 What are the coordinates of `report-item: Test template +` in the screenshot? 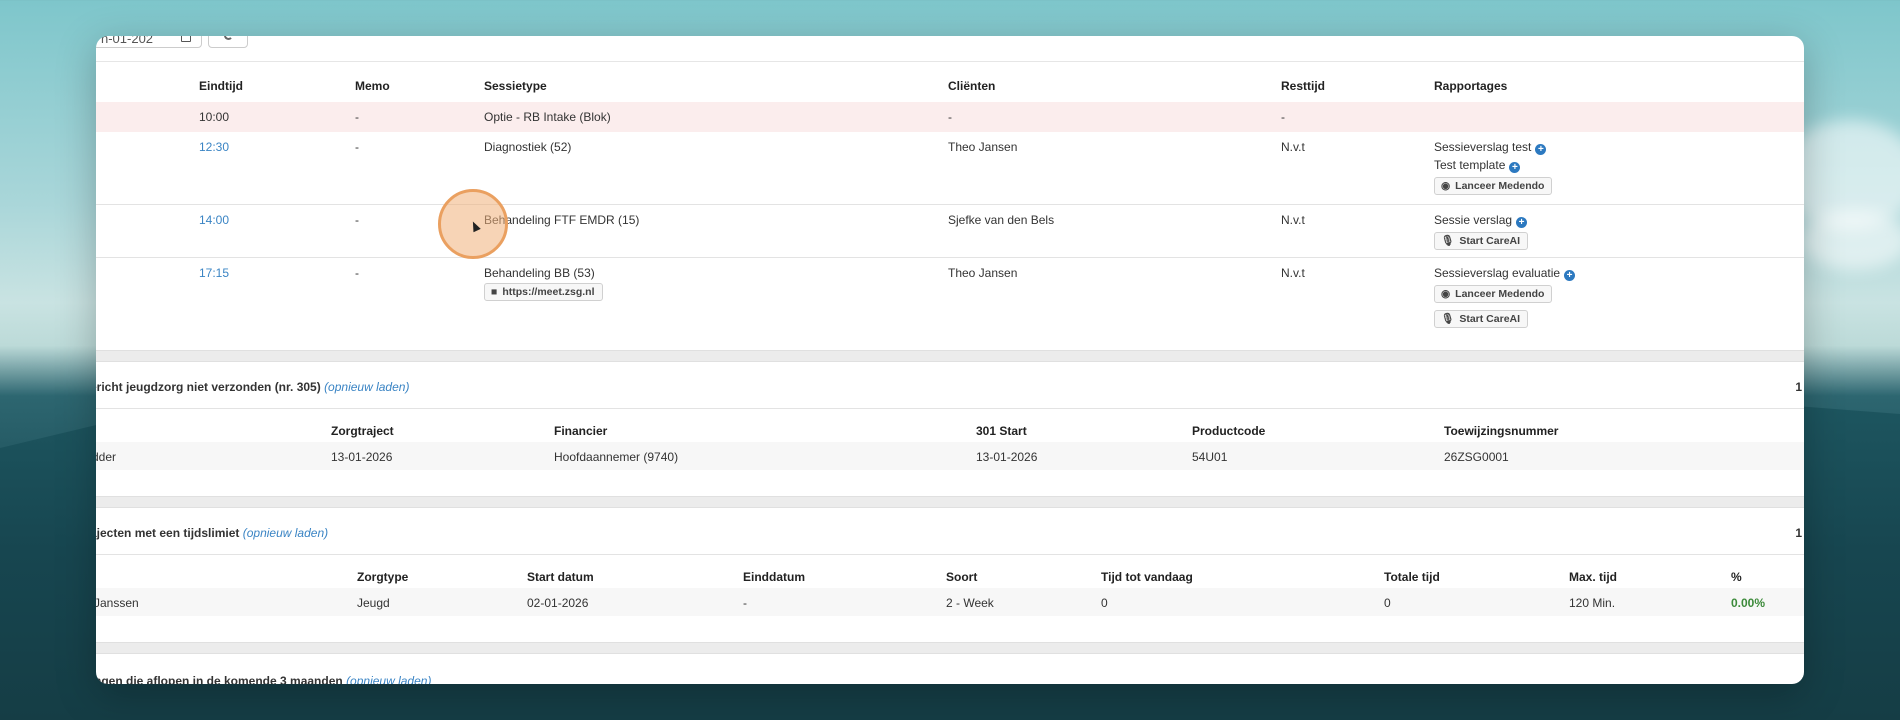 It's located at (1477, 165).